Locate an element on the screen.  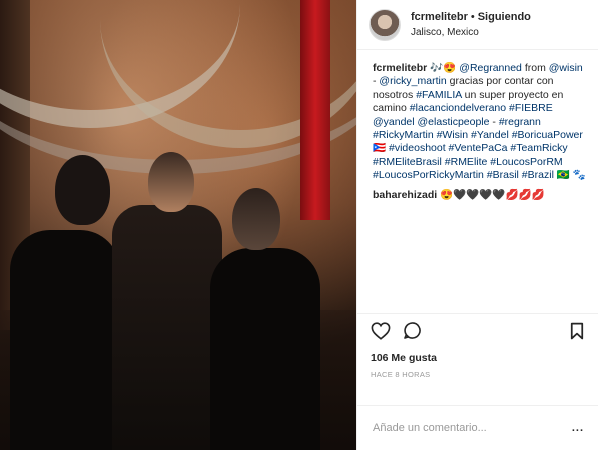
person-center-head is located at coordinates (171, 182).